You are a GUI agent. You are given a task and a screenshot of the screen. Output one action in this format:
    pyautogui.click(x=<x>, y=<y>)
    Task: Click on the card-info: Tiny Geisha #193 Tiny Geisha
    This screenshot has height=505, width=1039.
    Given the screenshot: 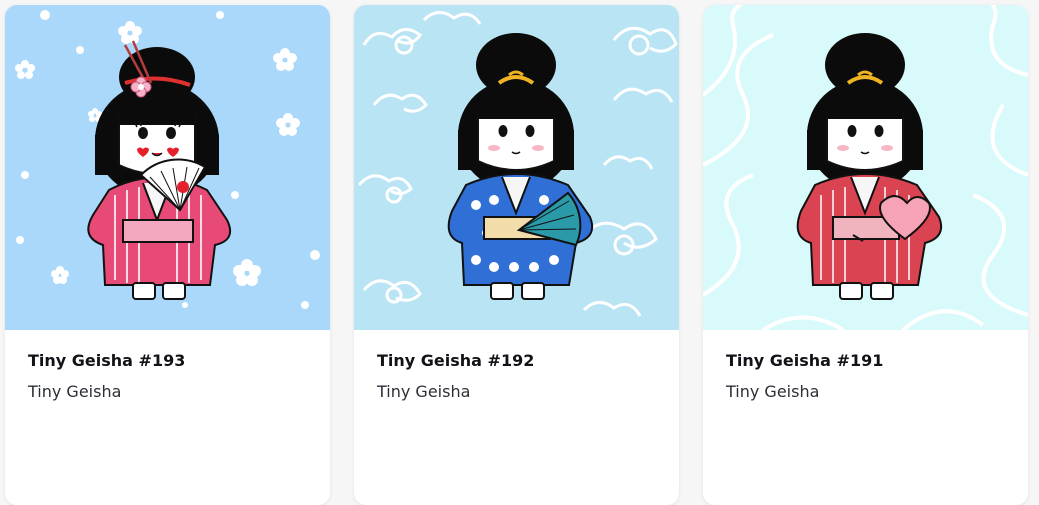 What is the action you would take?
    pyautogui.click(x=173, y=376)
    